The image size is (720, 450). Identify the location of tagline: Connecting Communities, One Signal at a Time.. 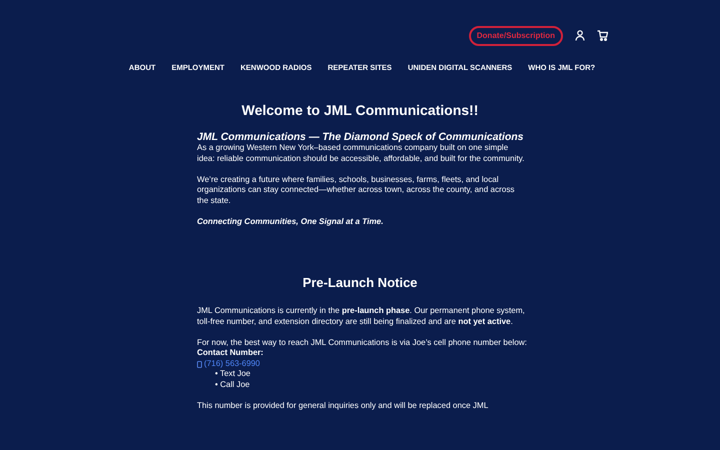
(290, 222).